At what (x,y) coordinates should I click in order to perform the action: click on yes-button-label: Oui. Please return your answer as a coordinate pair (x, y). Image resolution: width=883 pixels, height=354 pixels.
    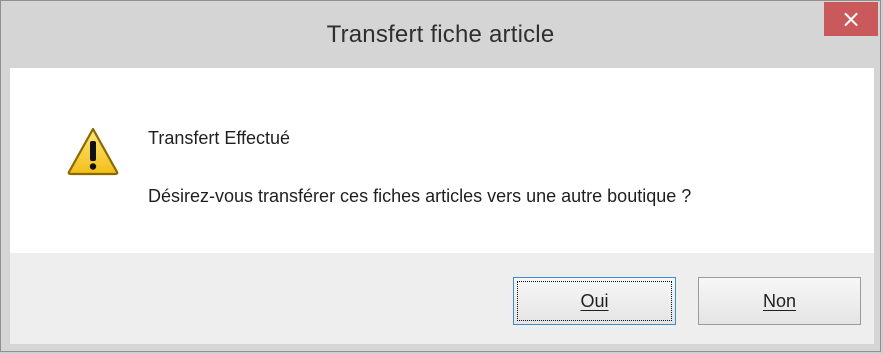
    Looking at the image, I should click on (594, 300).